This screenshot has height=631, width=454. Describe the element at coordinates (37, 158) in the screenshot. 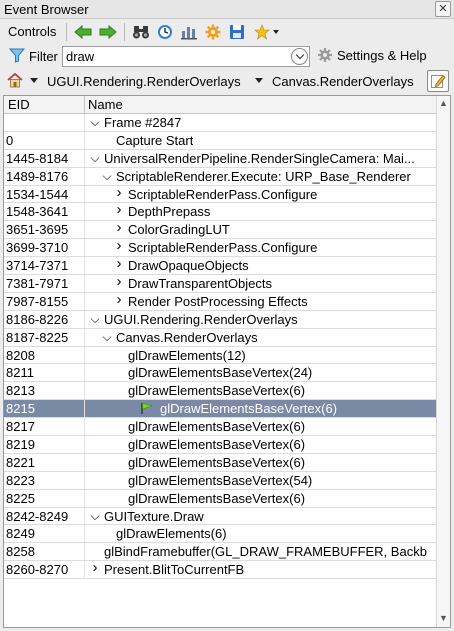

I see `eid-cell: 1445-8184` at that location.